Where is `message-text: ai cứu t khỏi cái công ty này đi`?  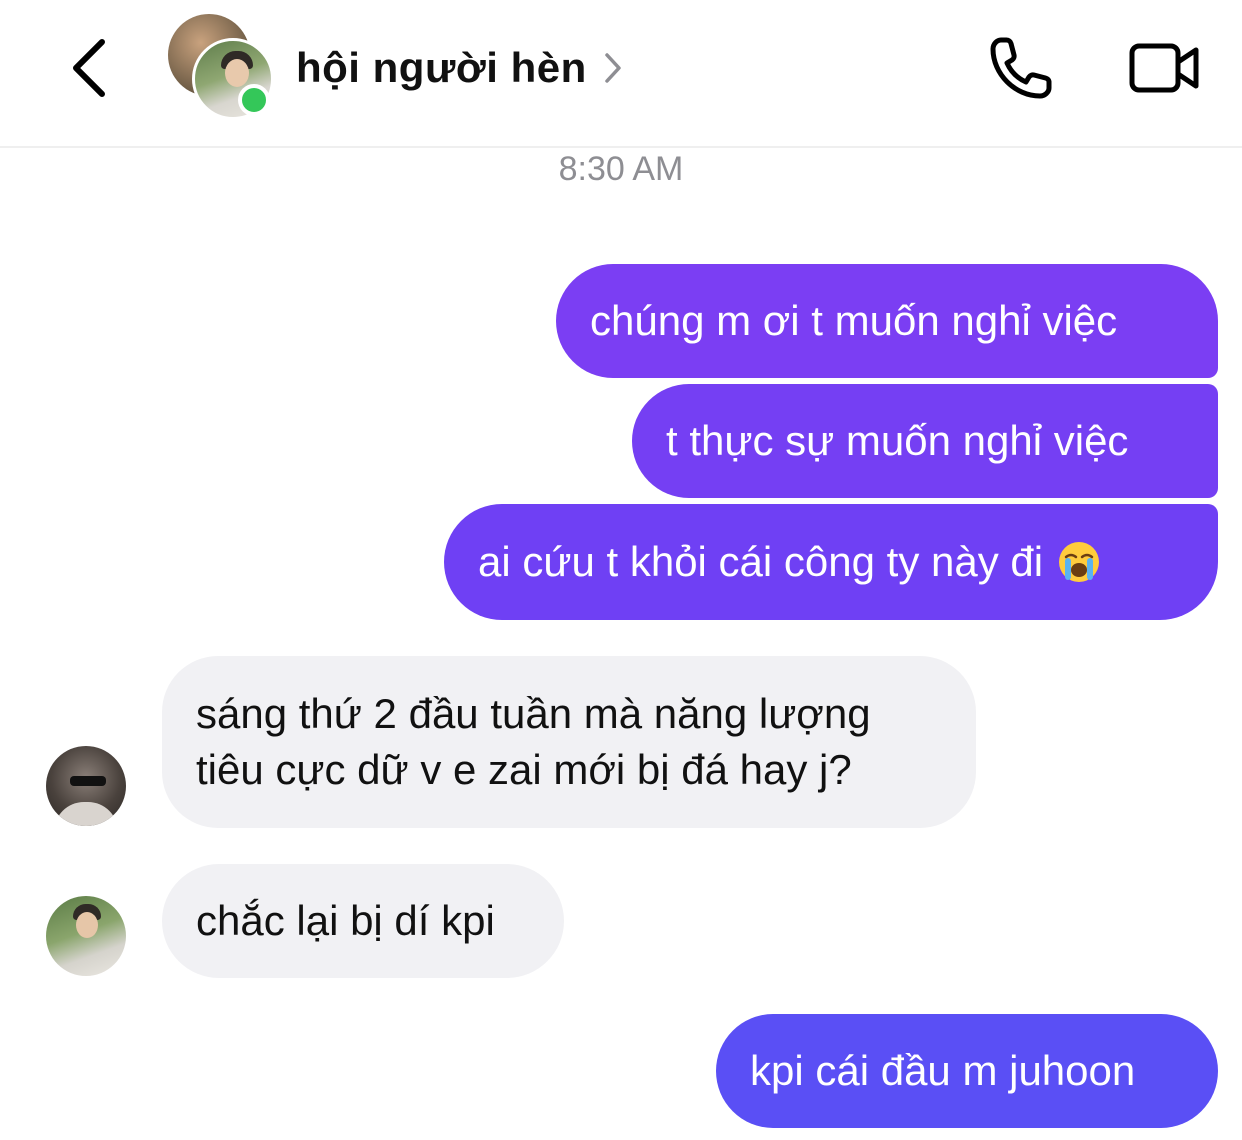 message-text: ai cứu t khỏi cái công ty này đi is located at coordinates (761, 561).